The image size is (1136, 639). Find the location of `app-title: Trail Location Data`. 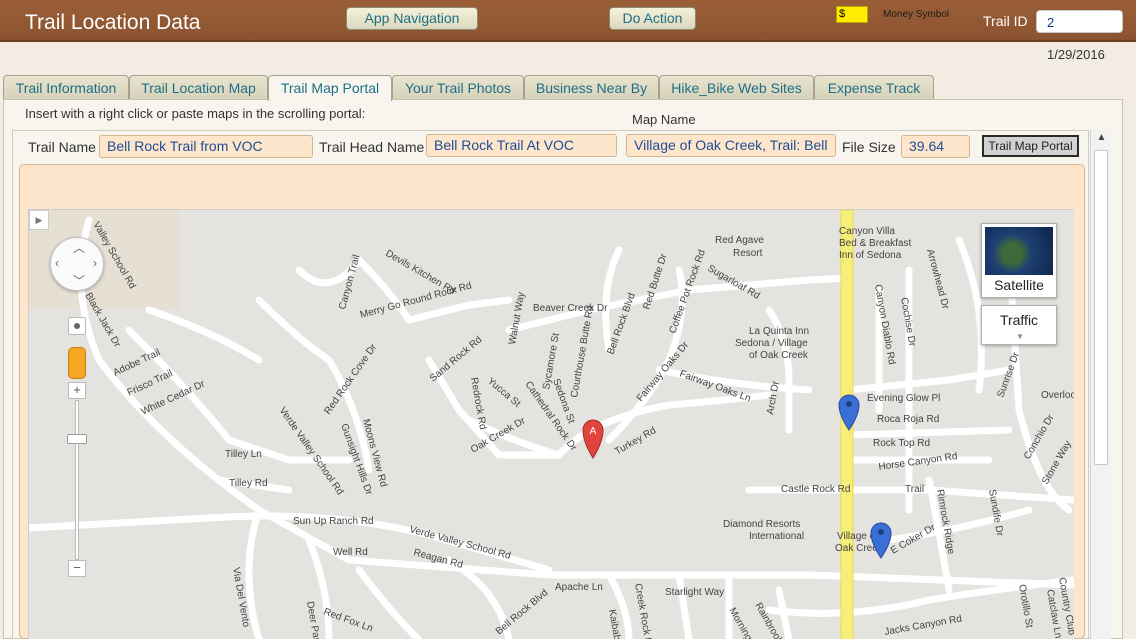

app-title: Trail Location Data is located at coordinates (113, 22).